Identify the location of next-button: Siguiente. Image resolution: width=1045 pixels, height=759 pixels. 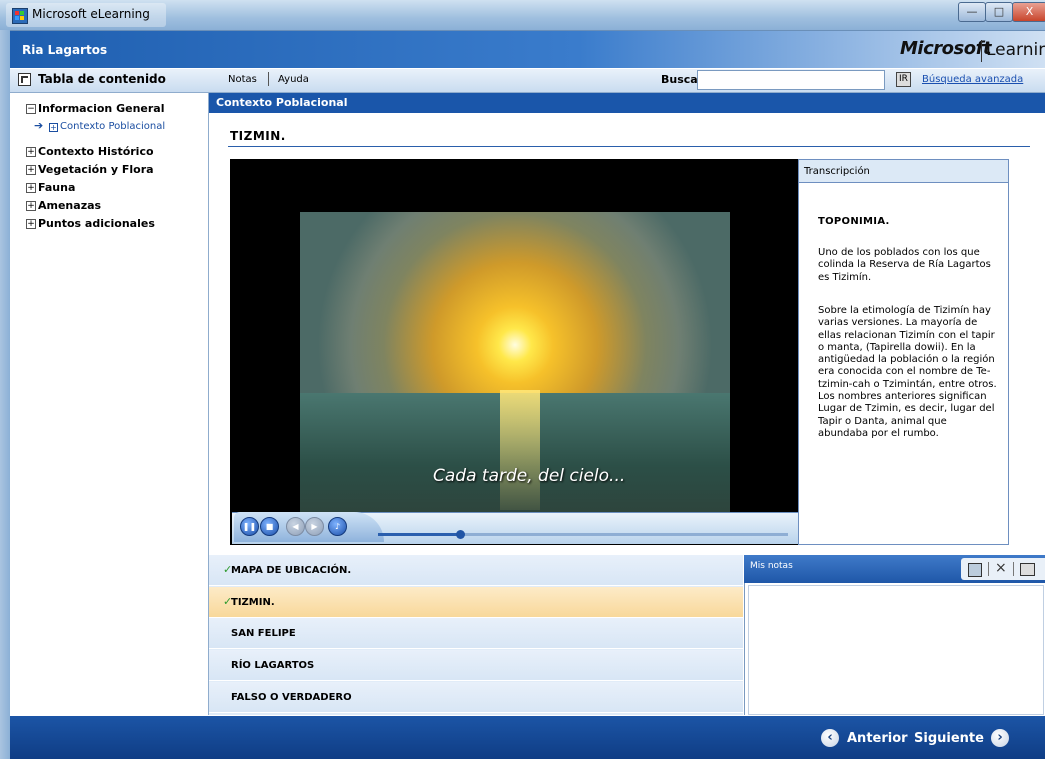
(949, 738).